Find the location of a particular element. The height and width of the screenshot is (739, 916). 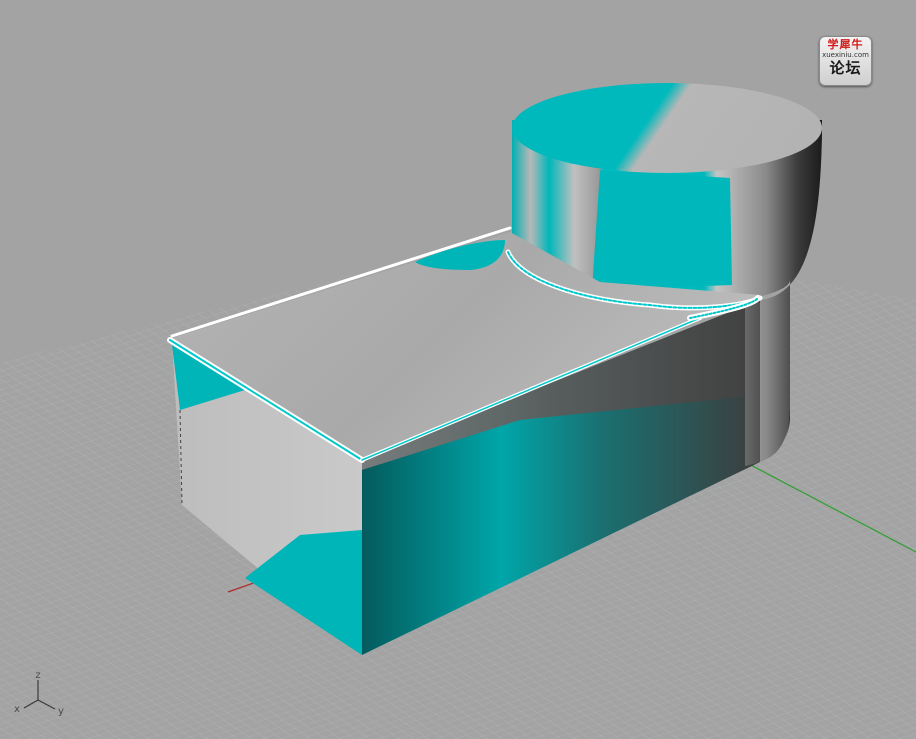

watermark-line1: 学犀牛 is located at coordinates (845, 44).